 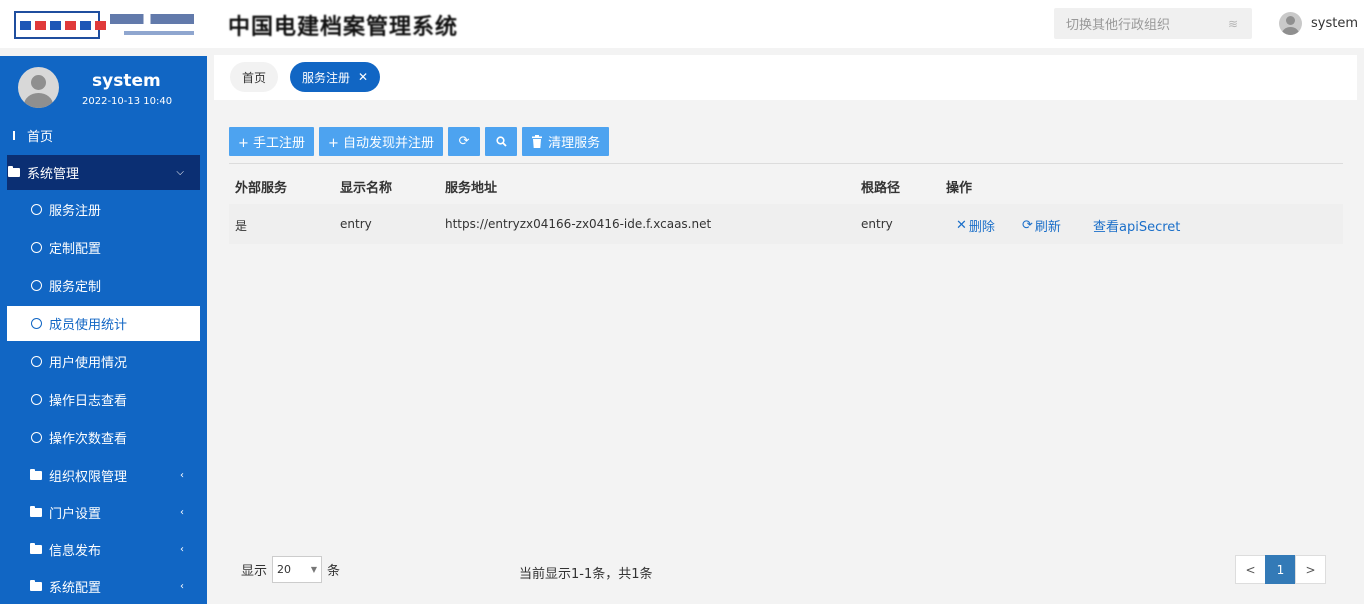 I want to click on app-title: 中国电建档案管理系统, so click(x=343, y=27).